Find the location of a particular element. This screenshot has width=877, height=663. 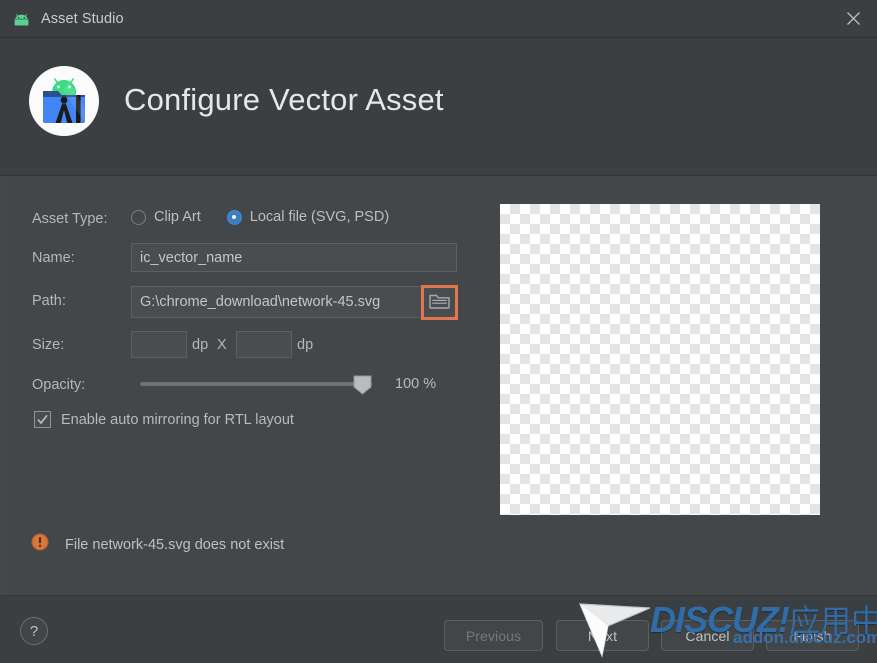

android-robot-icon is located at coordinates (21, 19).